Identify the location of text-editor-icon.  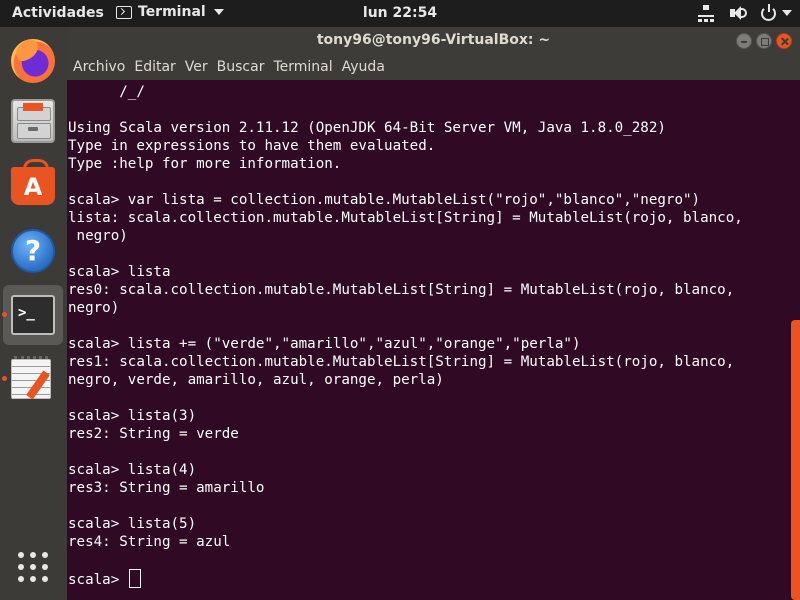
(31, 378).